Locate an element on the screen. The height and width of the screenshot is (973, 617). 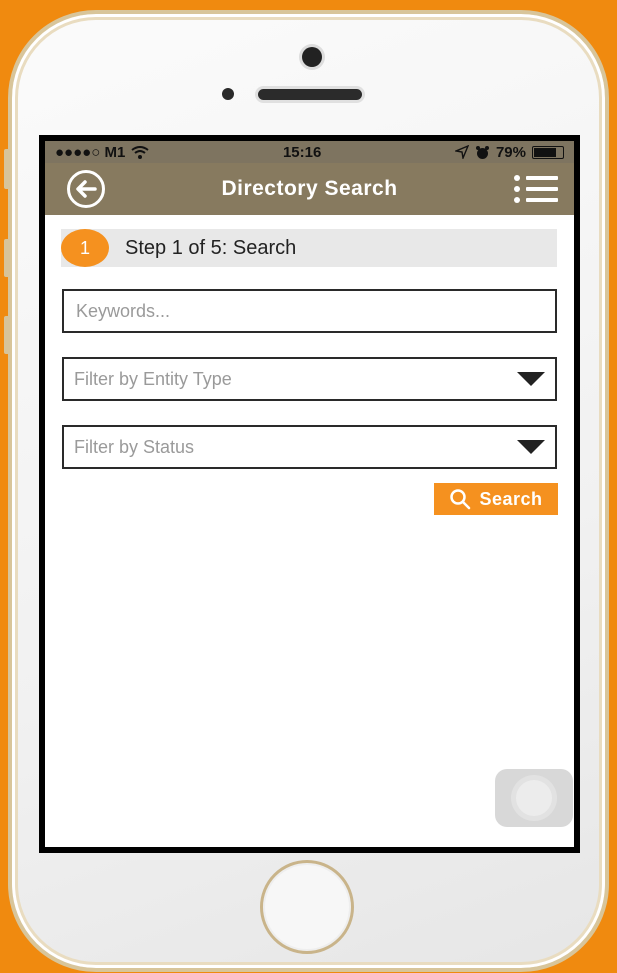
keywords-input is located at coordinates (309, 311).